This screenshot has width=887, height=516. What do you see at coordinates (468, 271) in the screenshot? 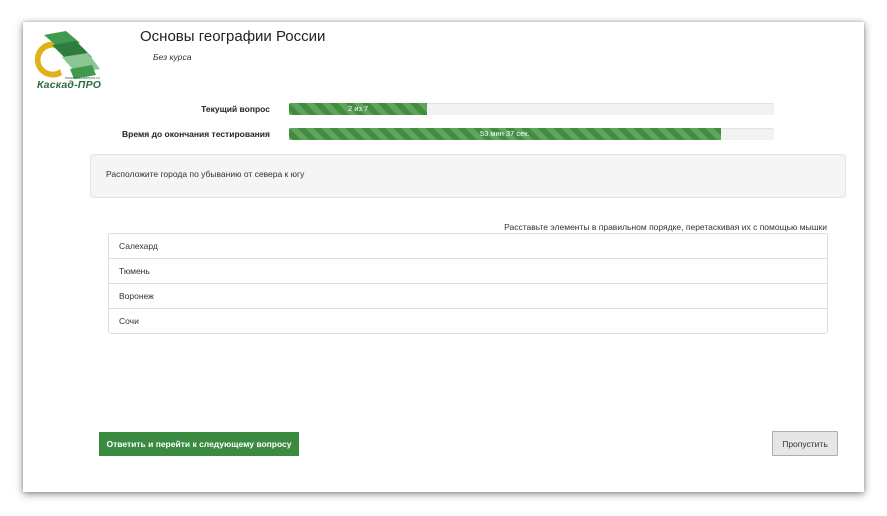
I see `sortable-item-1: Тюмень` at bounding box center [468, 271].